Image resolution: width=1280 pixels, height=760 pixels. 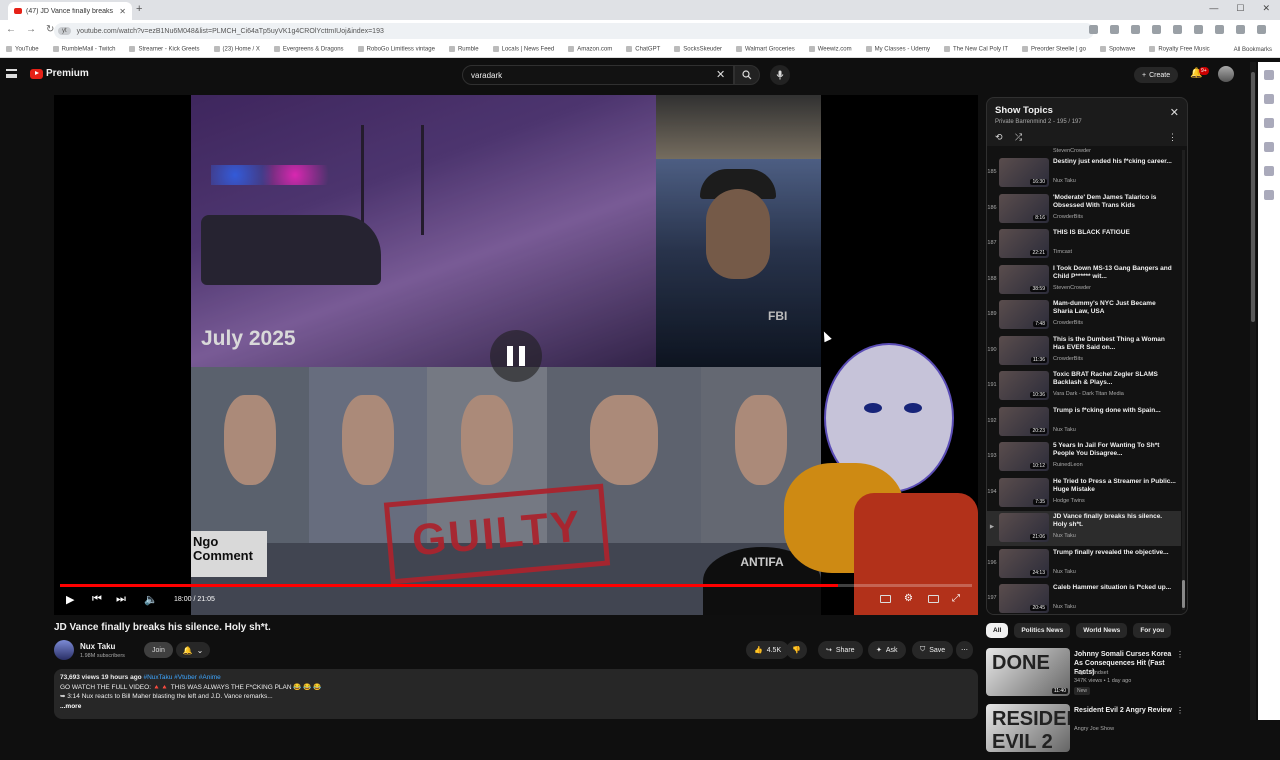 I want to click on shuffle-icon: ⤮, so click(x=1018, y=137).